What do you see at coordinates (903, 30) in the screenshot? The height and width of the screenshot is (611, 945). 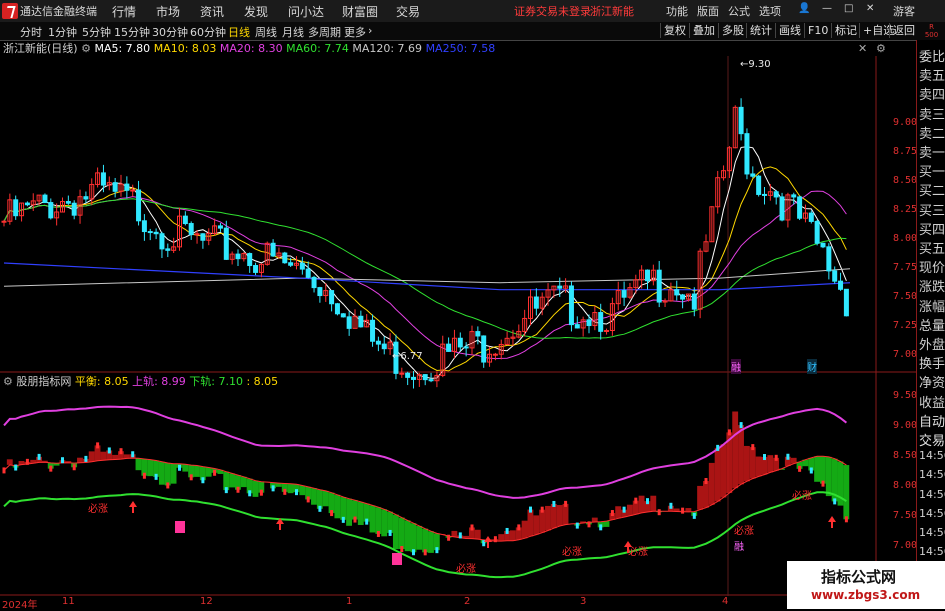 I see `tool-back: 返回` at bounding box center [903, 30].